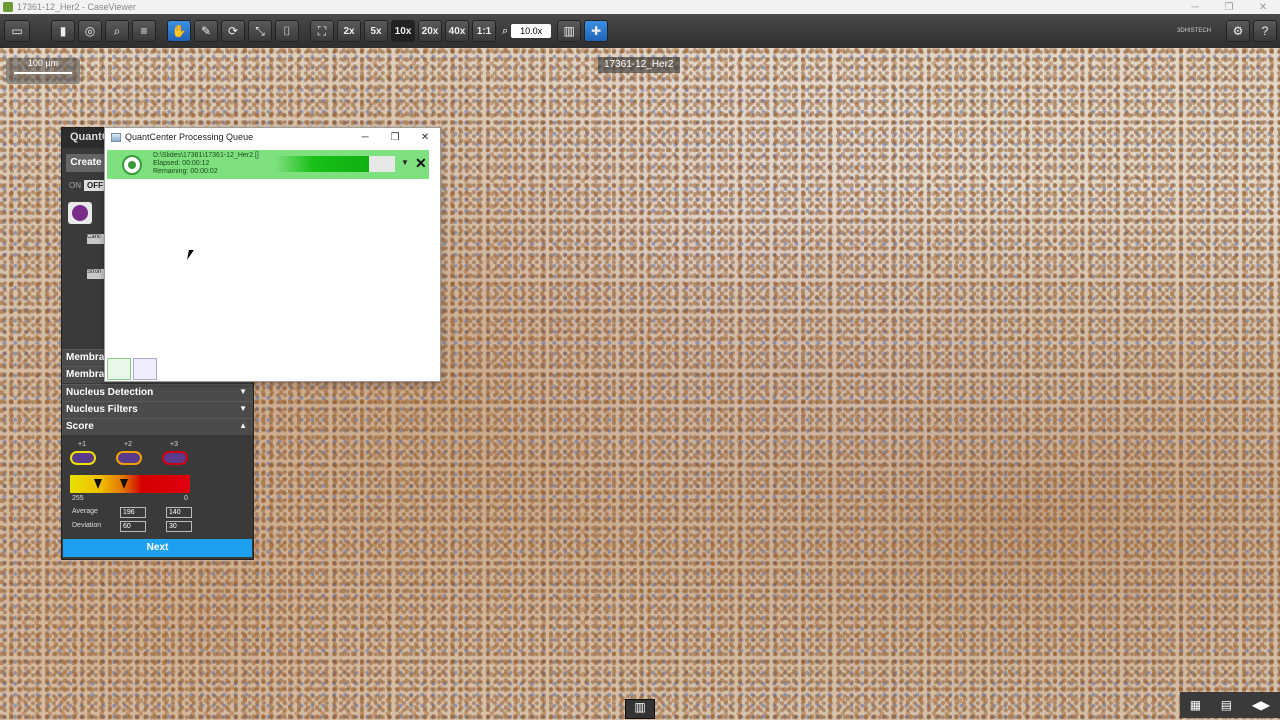 The image size is (1280, 720). What do you see at coordinates (145, 369) in the screenshot?
I see `trash-icon` at bounding box center [145, 369].